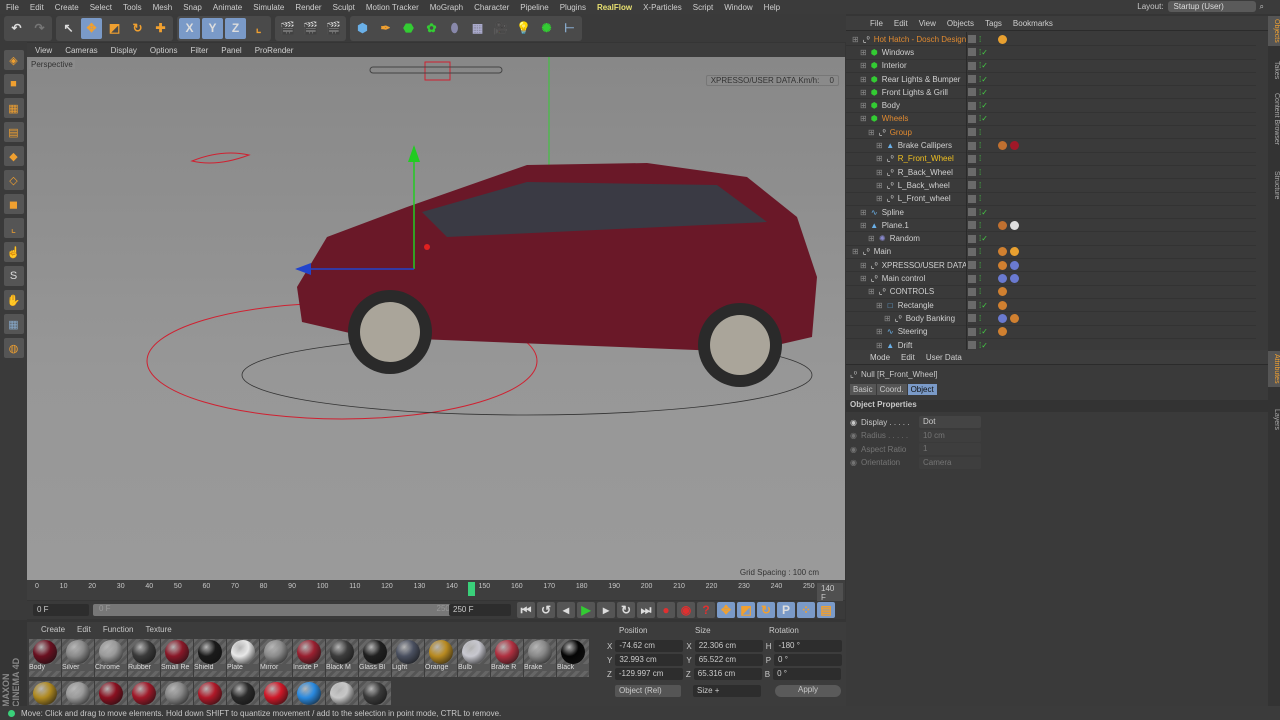  What do you see at coordinates (114, 28) in the screenshot?
I see `scale-tool-icon: ◩` at bounding box center [114, 28].